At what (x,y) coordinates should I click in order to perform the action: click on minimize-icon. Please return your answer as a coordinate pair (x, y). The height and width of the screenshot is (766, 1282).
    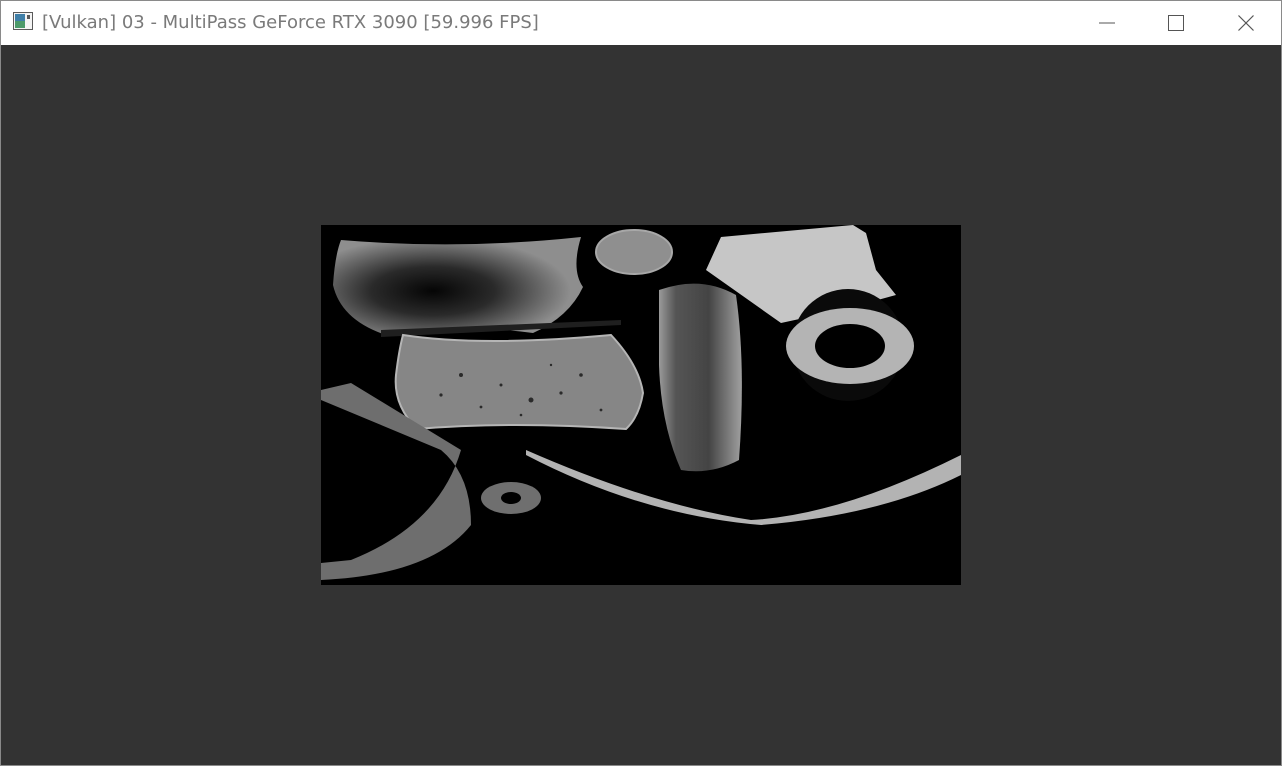
    Looking at the image, I should click on (1107, 23).